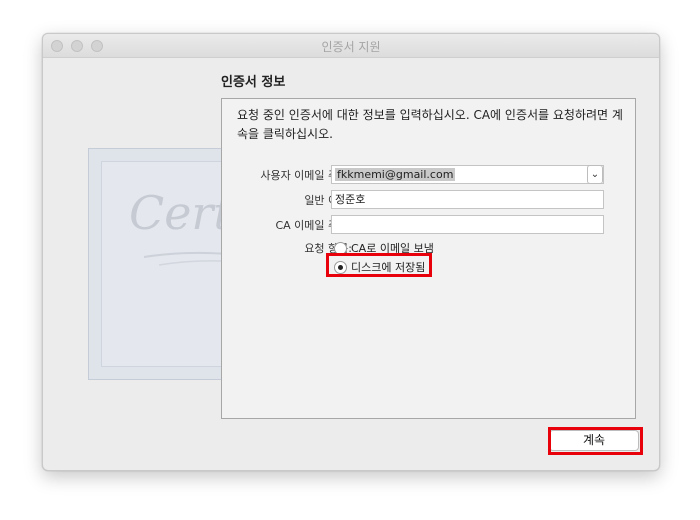  Describe the element at coordinates (467, 224) in the screenshot. I see `ca-email-field` at that location.